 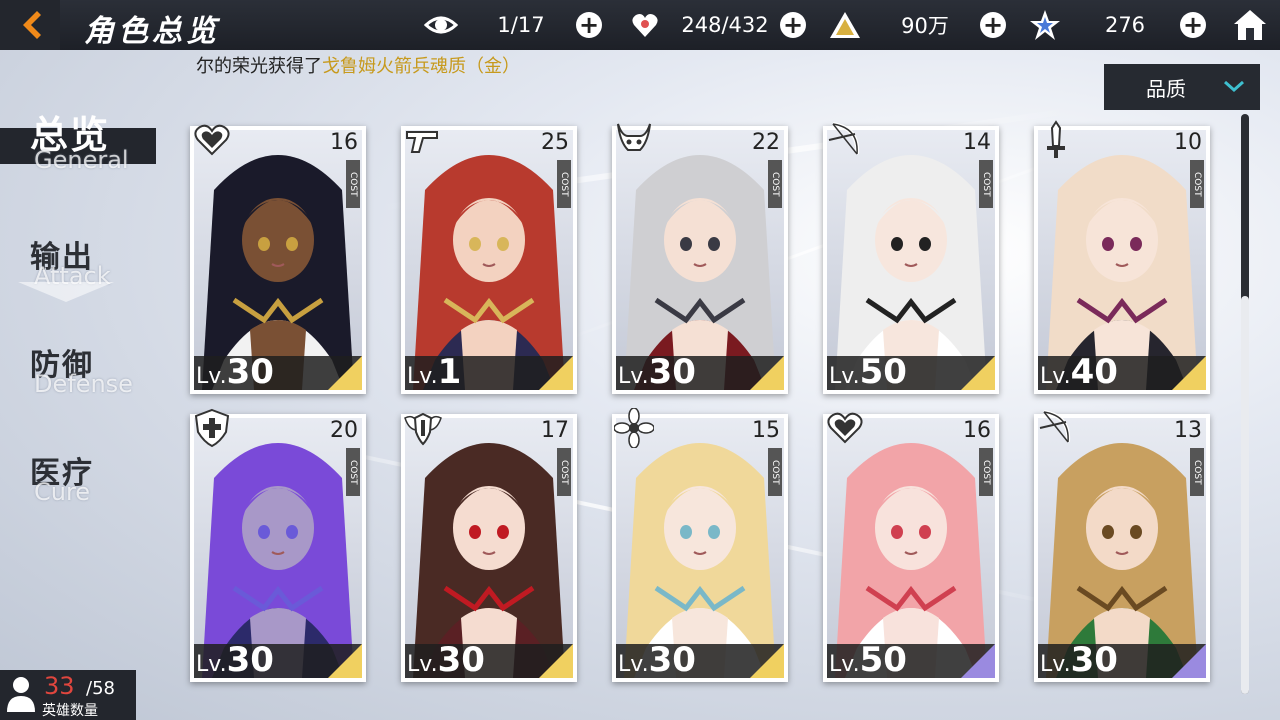 I want to click on hero-cost: 15, so click(x=766, y=430).